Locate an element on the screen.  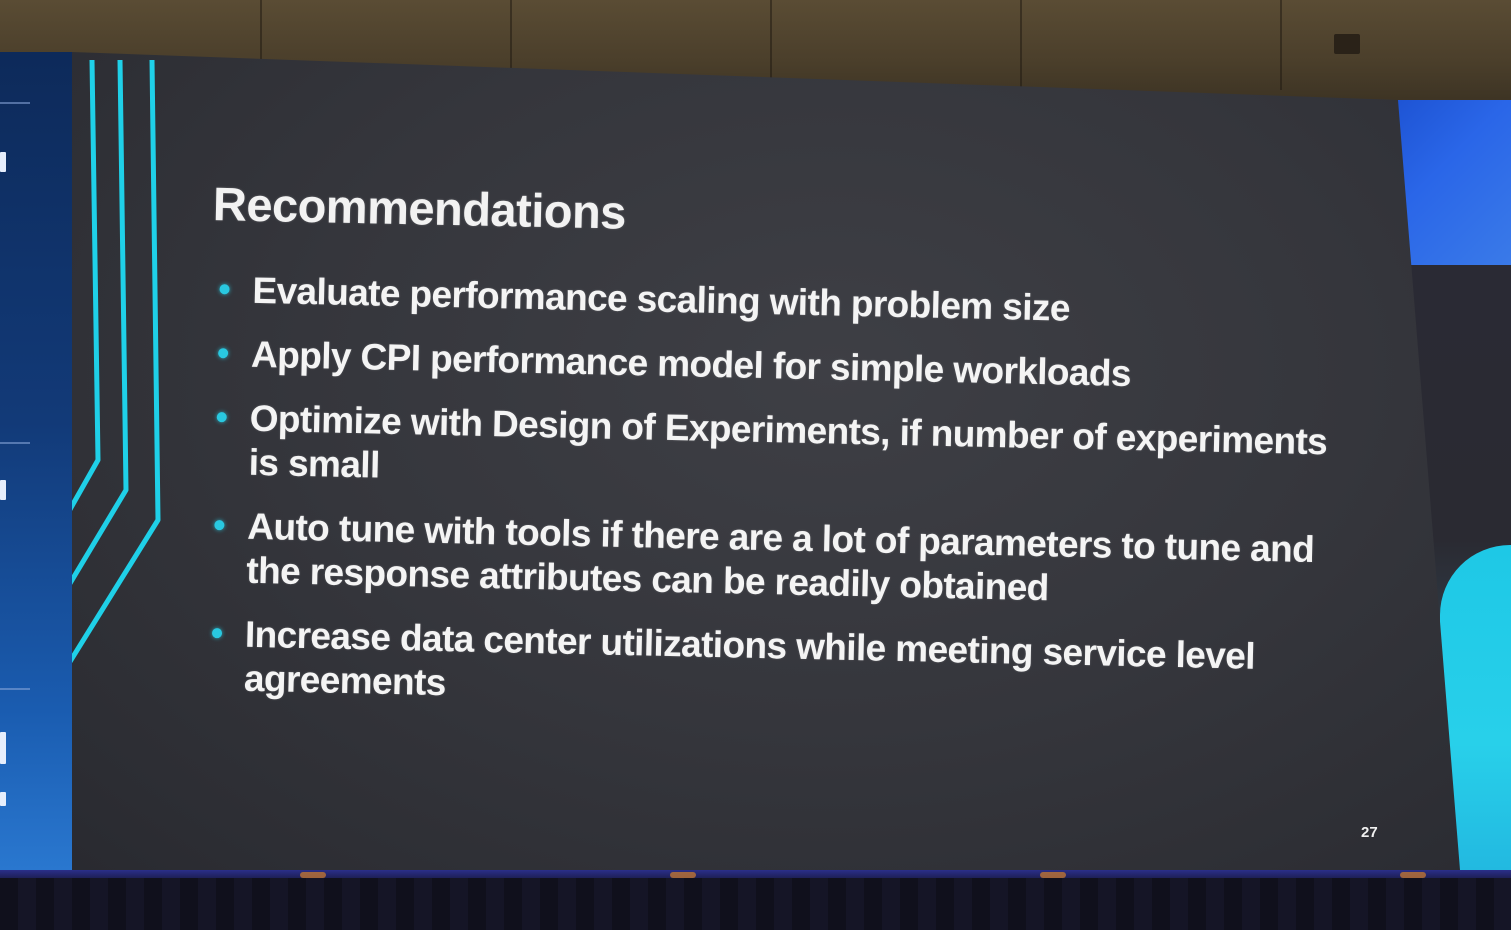
slide-title: Recommendations is located at coordinates (419, 208).